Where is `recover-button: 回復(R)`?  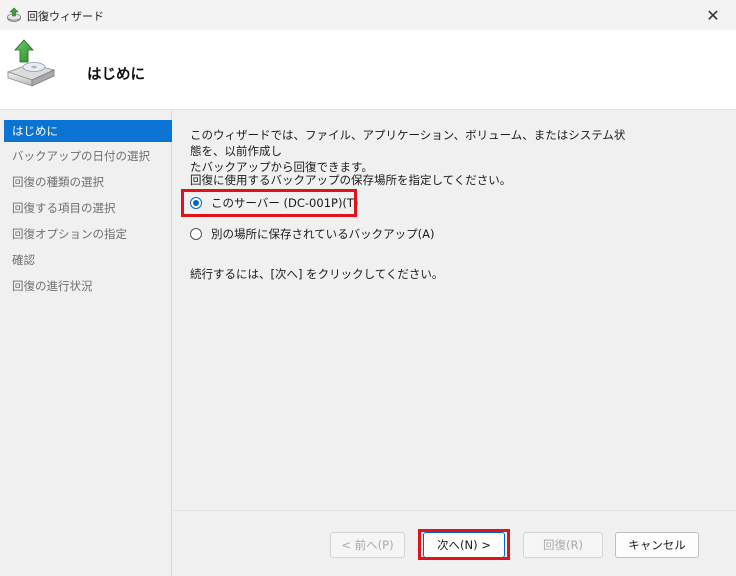 recover-button: 回復(R) is located at coordinates (563, 545).